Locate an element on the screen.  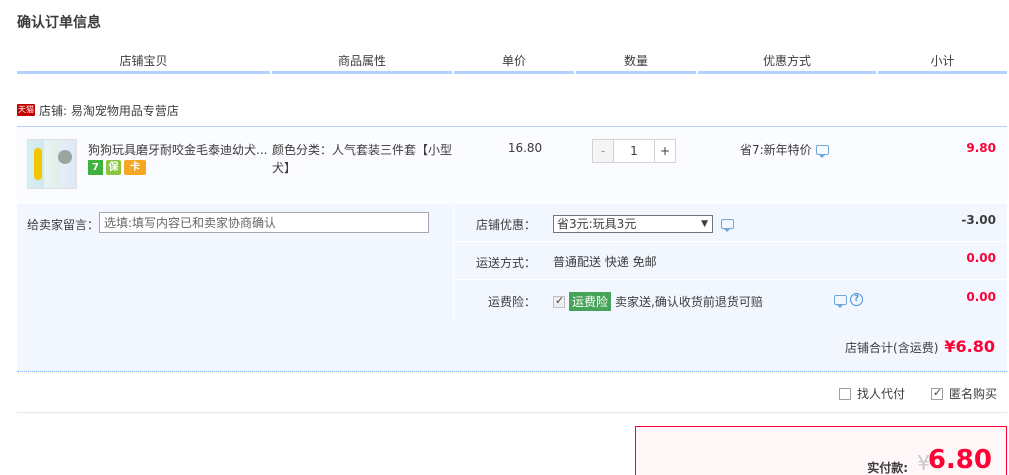
shop-total-value: ¥6.80 is located at coordinates (969, 346).